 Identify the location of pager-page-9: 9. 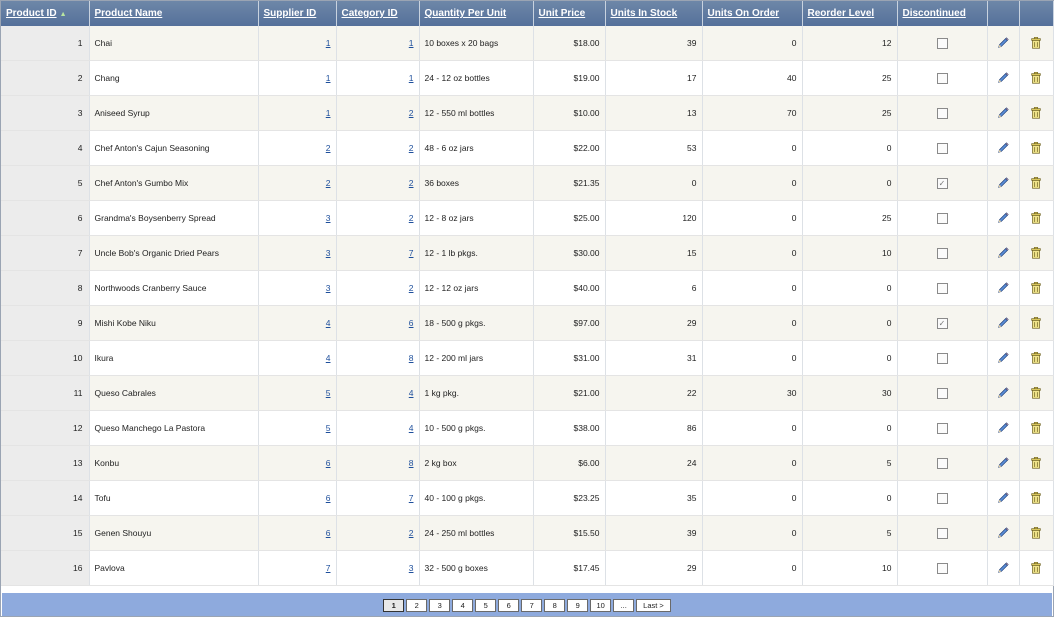
(578, 605).